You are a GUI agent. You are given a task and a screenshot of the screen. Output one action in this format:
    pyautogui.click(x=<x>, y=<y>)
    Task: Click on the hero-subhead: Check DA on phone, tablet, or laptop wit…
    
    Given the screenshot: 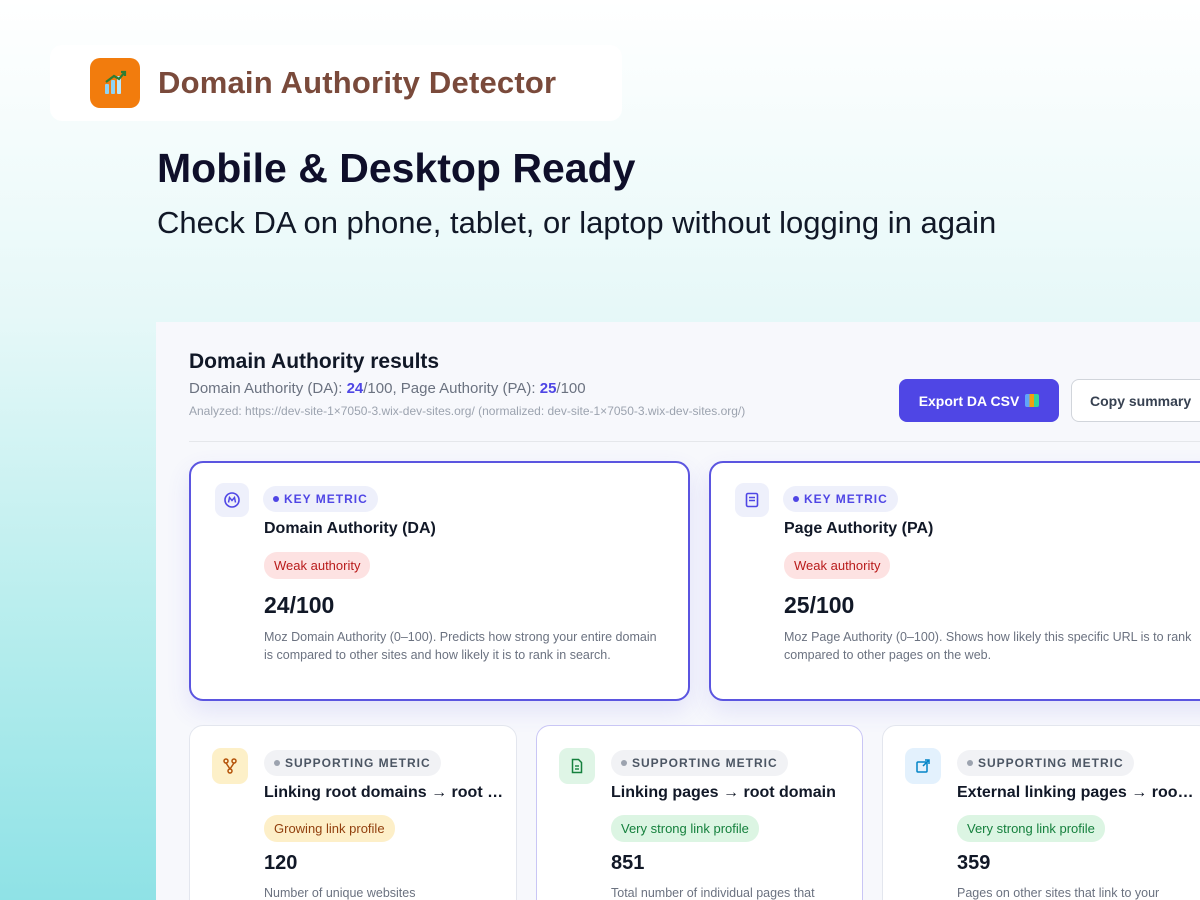 What is the action you would take?
    pyautogui.click(x=577, y=222)
    